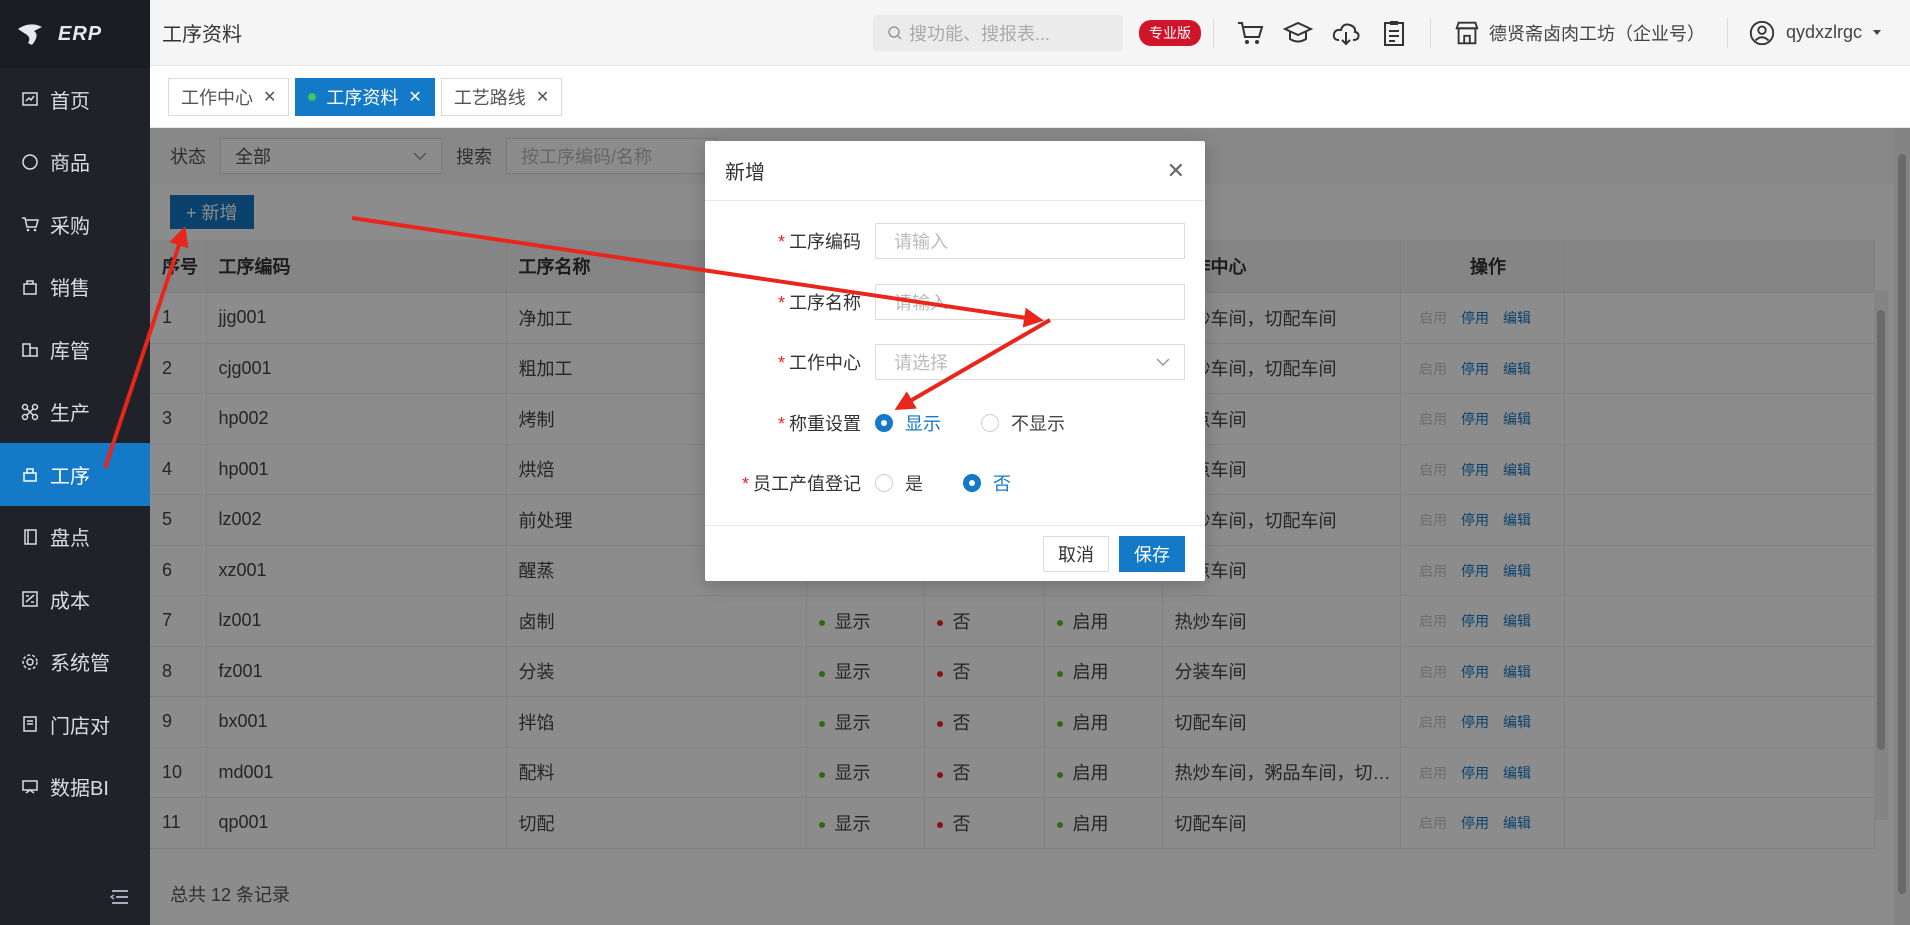 This screenshot has height=925, width=1910. Describe the element at coordinates (1346, 33) in the screenshot. I see `cloud-download-icon` at that location.